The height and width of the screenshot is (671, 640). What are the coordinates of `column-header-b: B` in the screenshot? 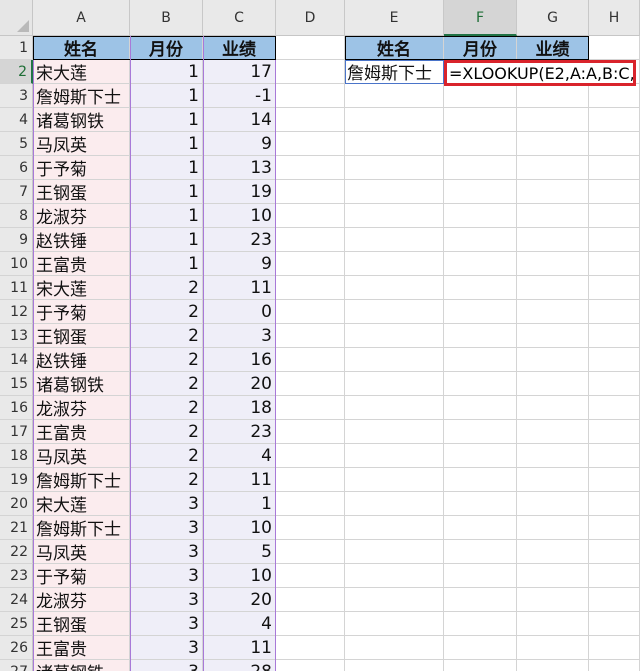 It's located at (166, 18).